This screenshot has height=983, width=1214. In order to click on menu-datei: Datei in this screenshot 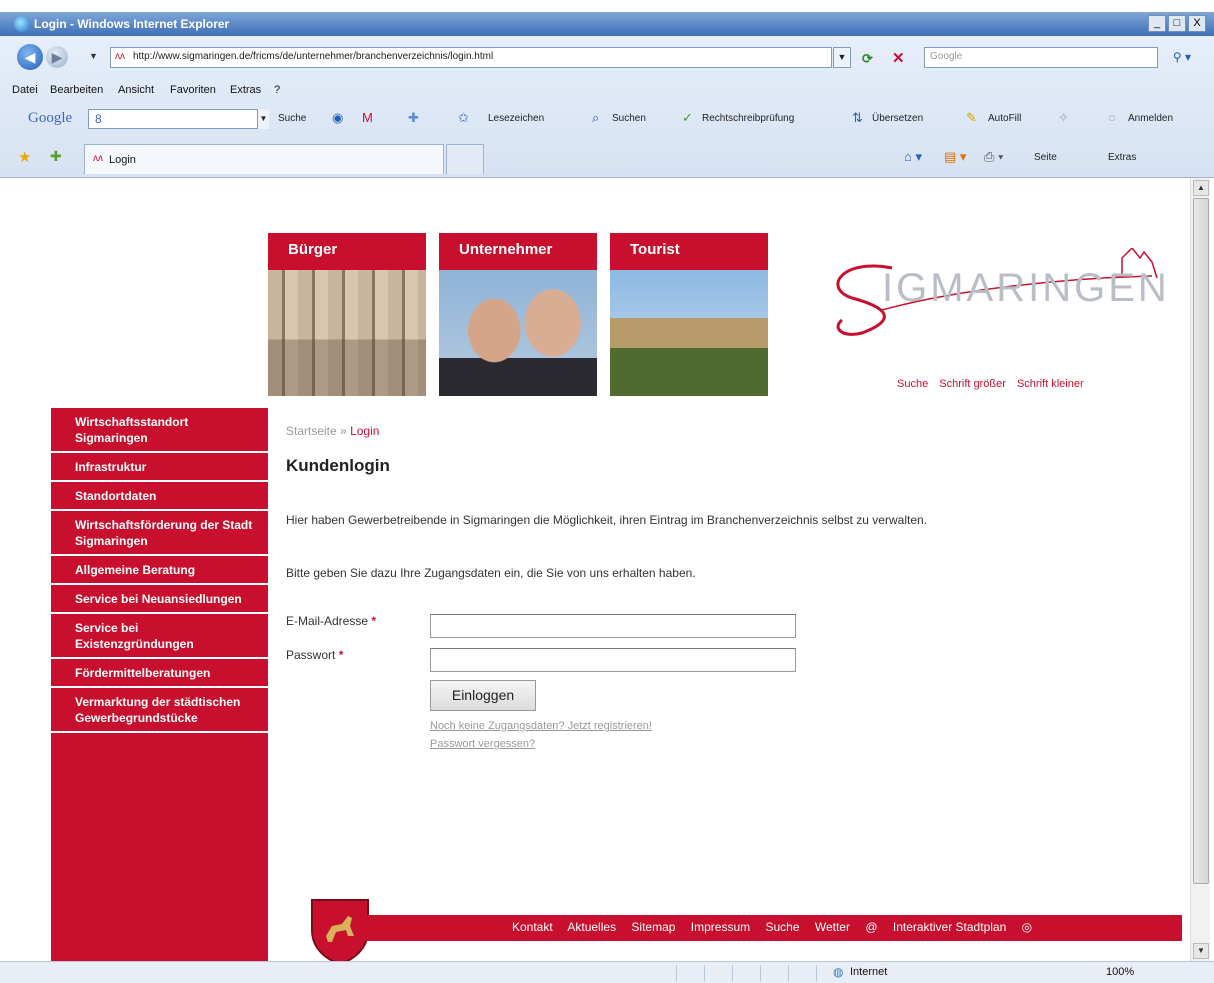, I will do `click(25, 90)`.